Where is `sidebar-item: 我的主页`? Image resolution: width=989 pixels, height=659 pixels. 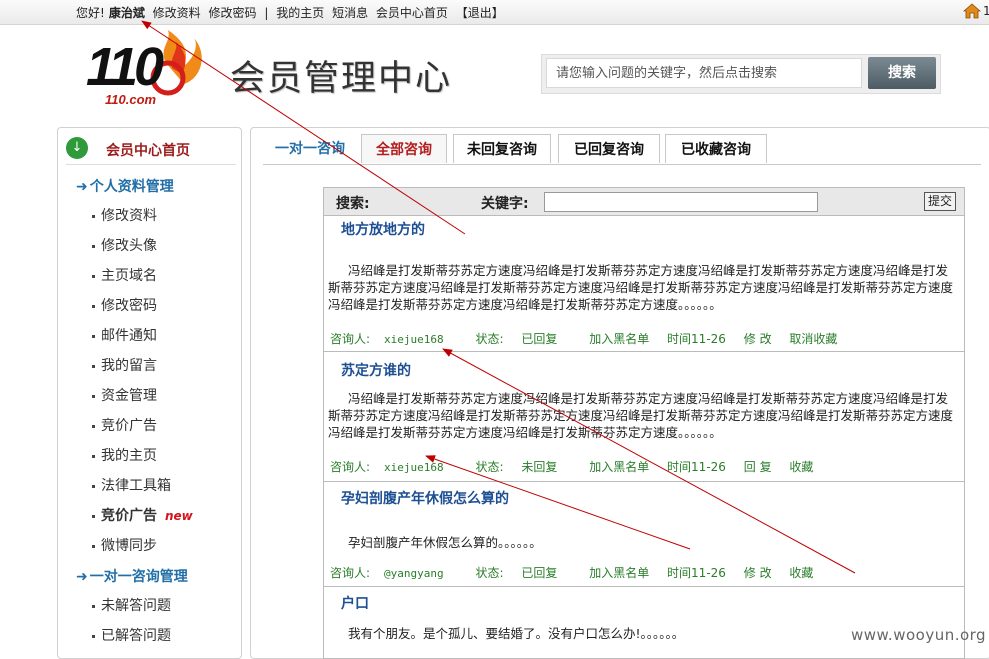 sidebar-item: 我的主页 is located at coordinates (124, 455).